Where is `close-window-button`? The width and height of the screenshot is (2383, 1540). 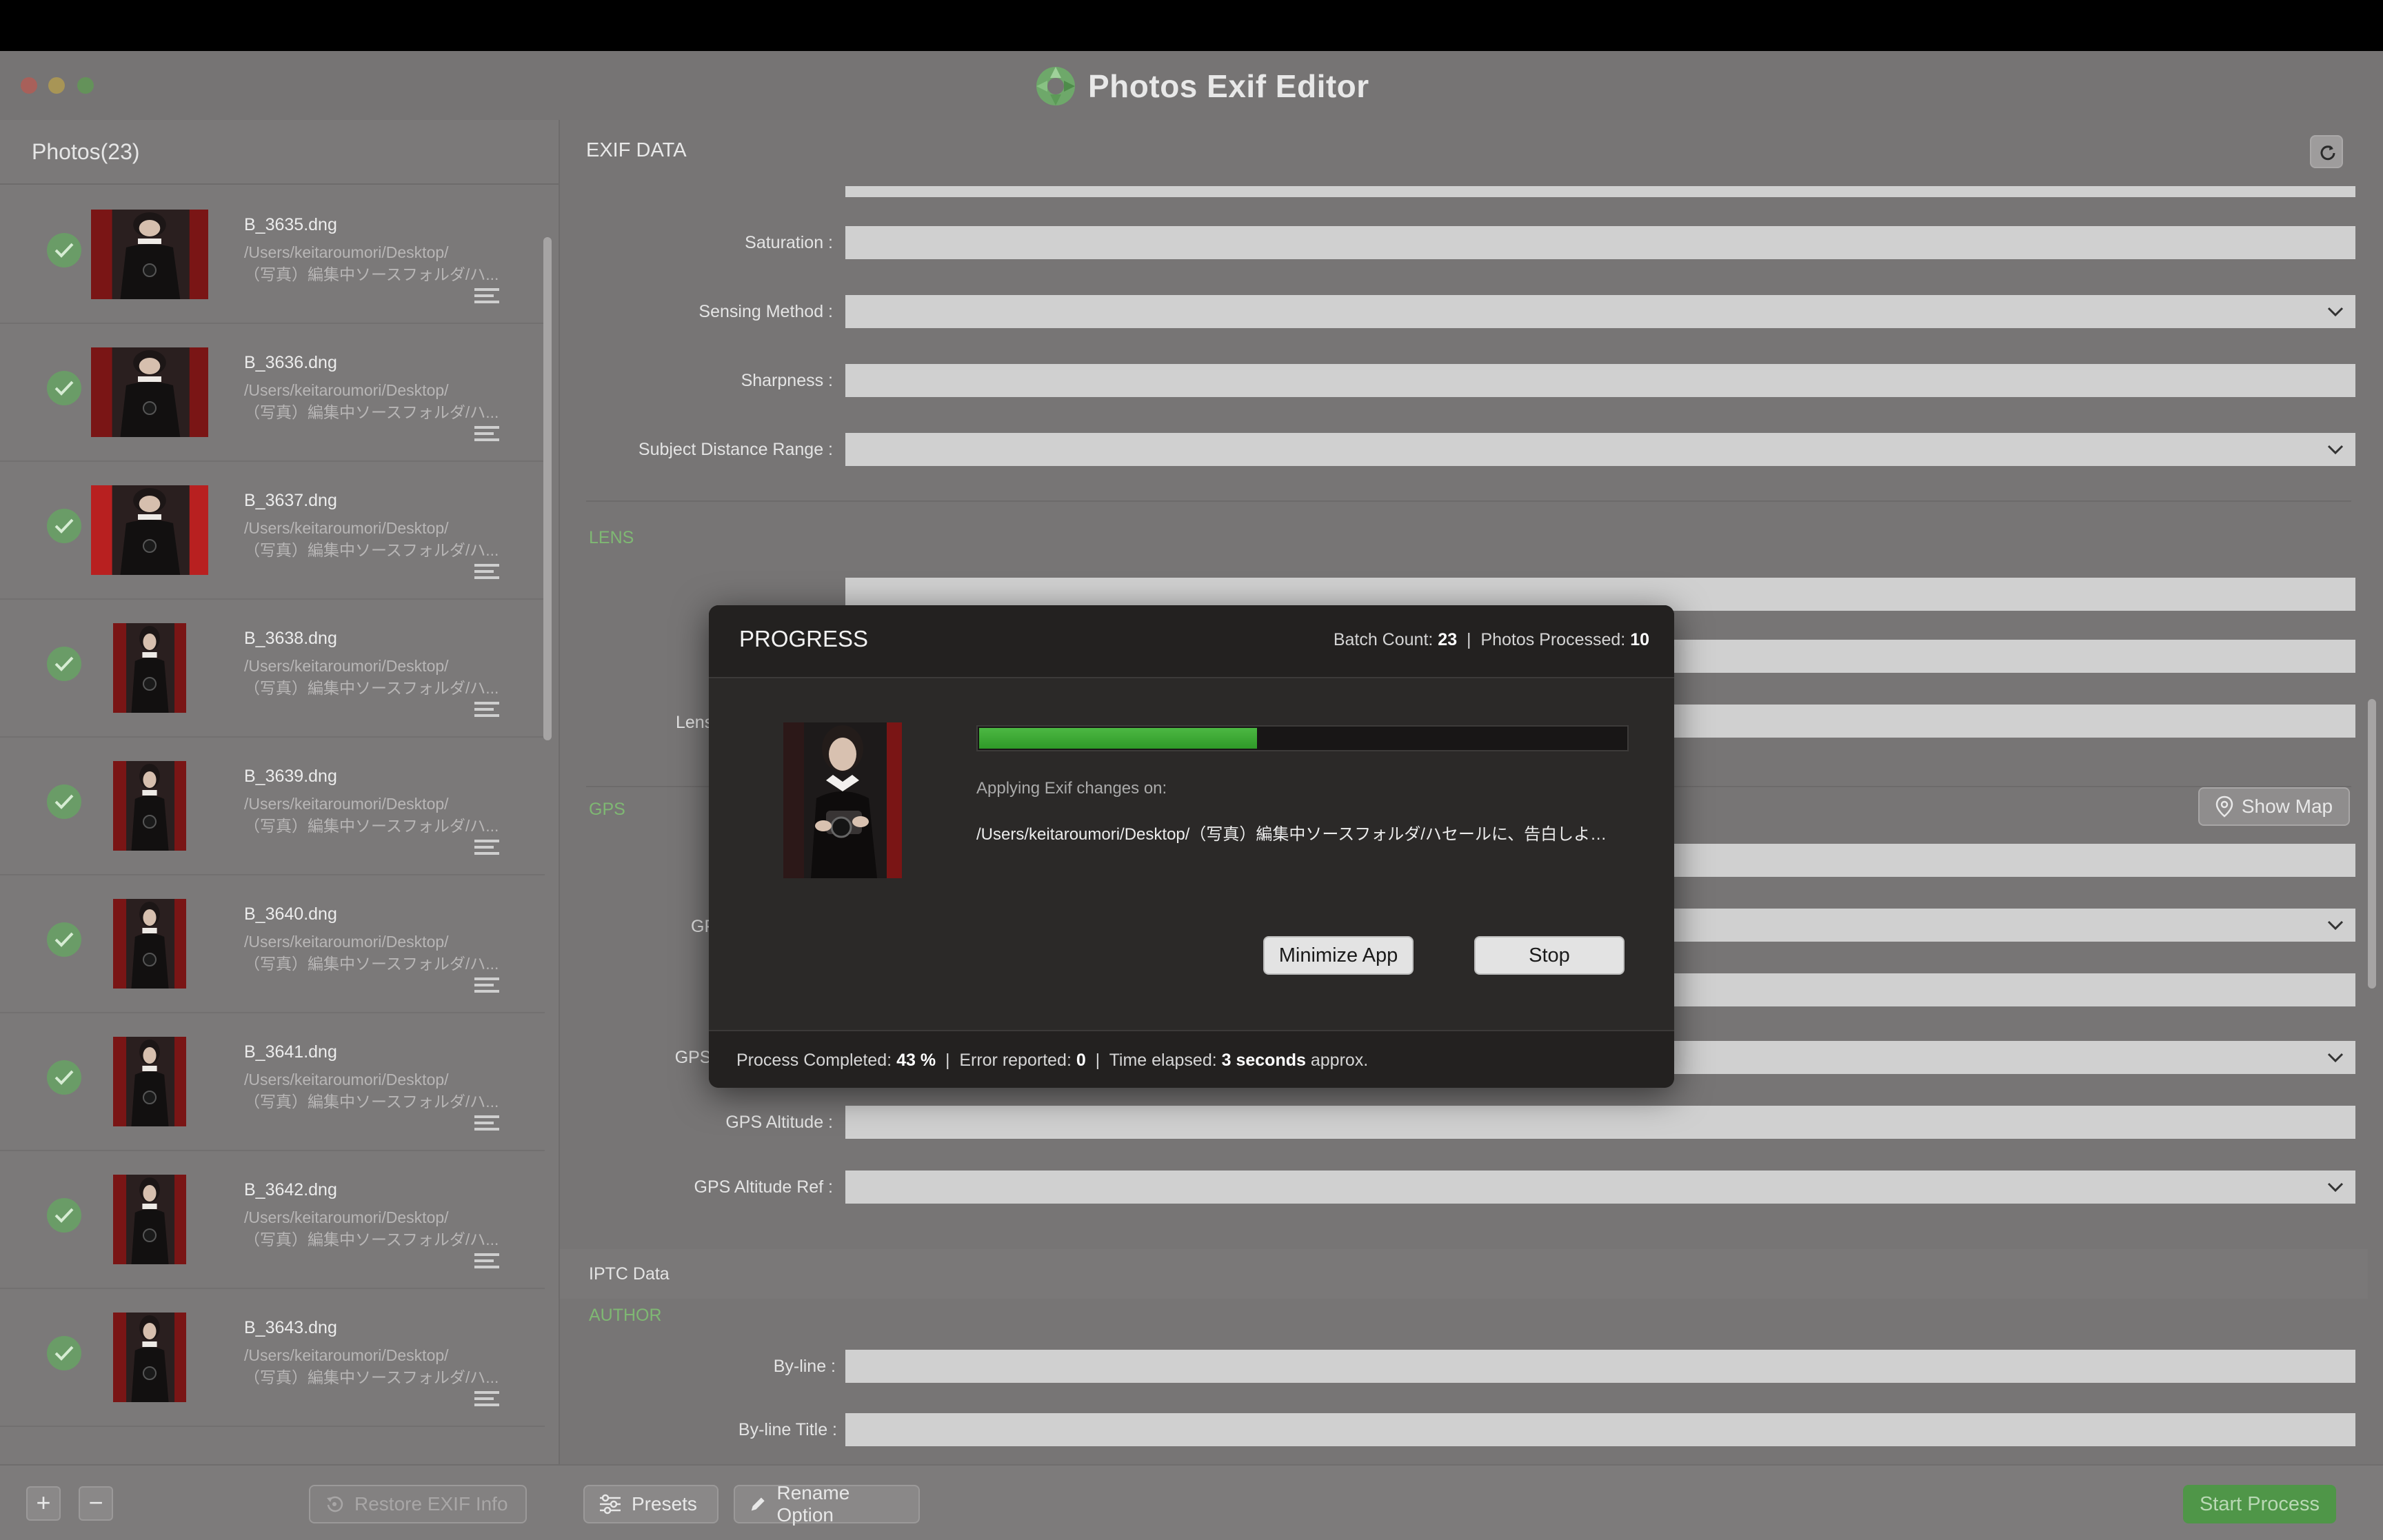
close-window-button is located at coordinates (29, 86).